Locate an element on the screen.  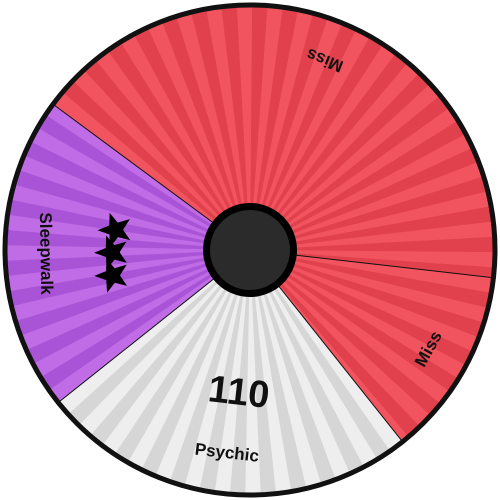
hub-center is located at coordinates (250, 250).